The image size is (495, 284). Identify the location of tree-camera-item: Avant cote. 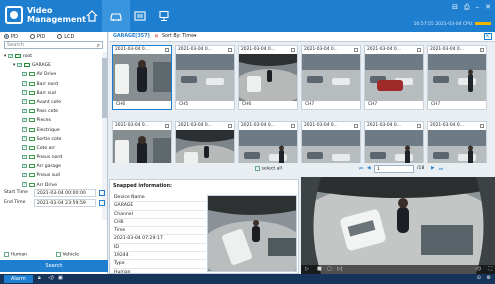
(50, 102).